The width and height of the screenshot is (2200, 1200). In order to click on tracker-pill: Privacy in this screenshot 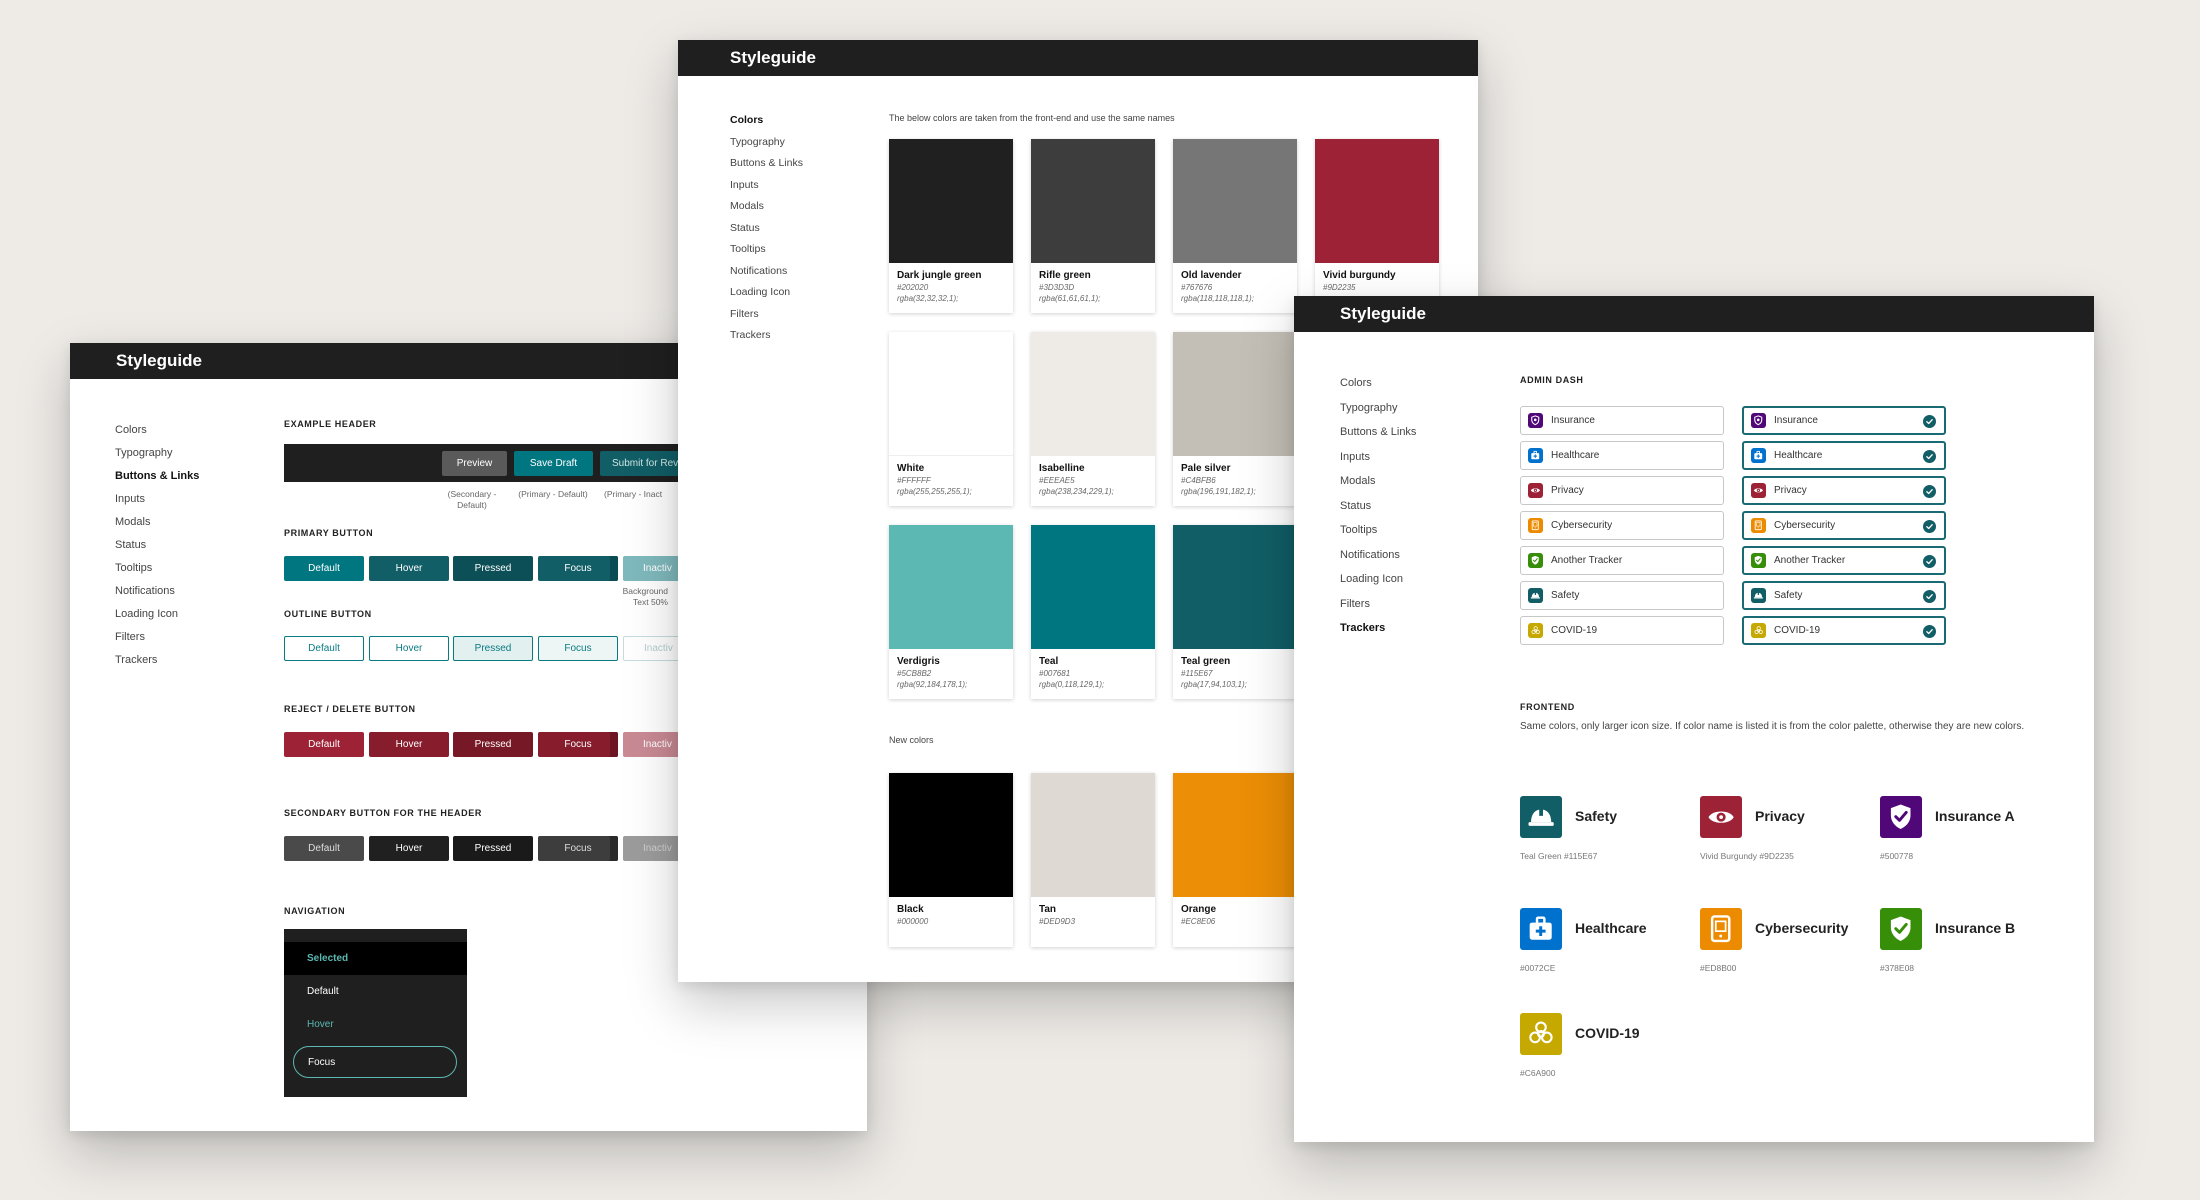, I will do `click(1622, 490)`.